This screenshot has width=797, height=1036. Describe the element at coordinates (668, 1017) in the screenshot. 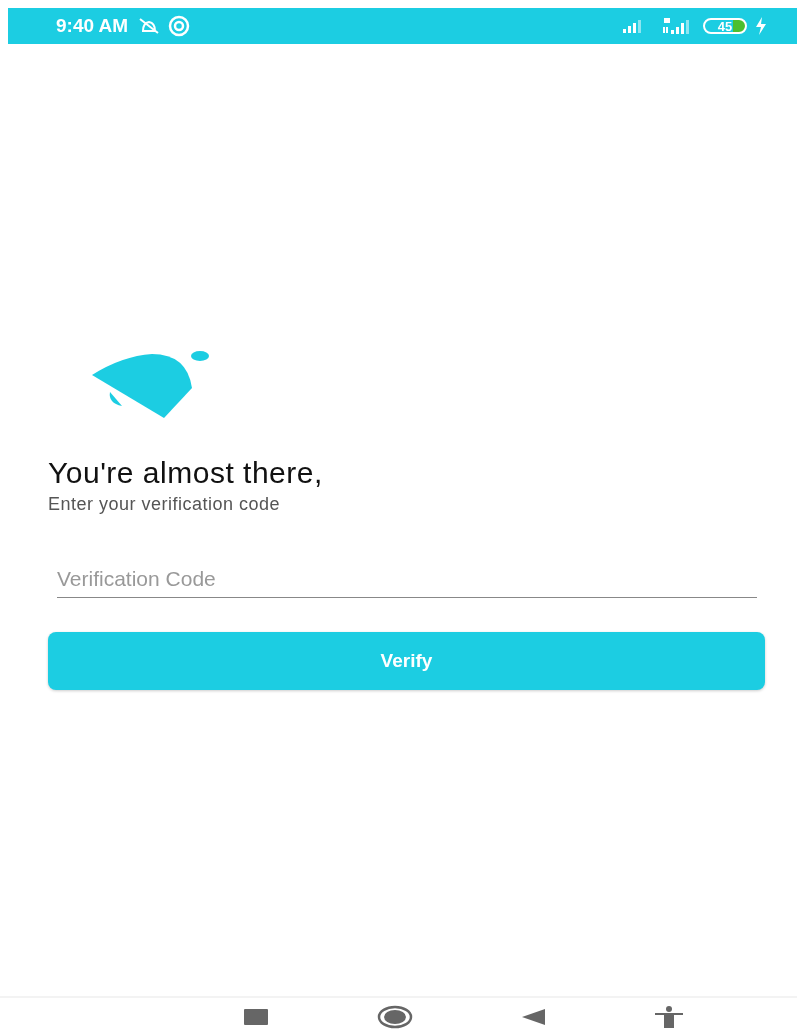

I see `accessibility-icon` at that location.